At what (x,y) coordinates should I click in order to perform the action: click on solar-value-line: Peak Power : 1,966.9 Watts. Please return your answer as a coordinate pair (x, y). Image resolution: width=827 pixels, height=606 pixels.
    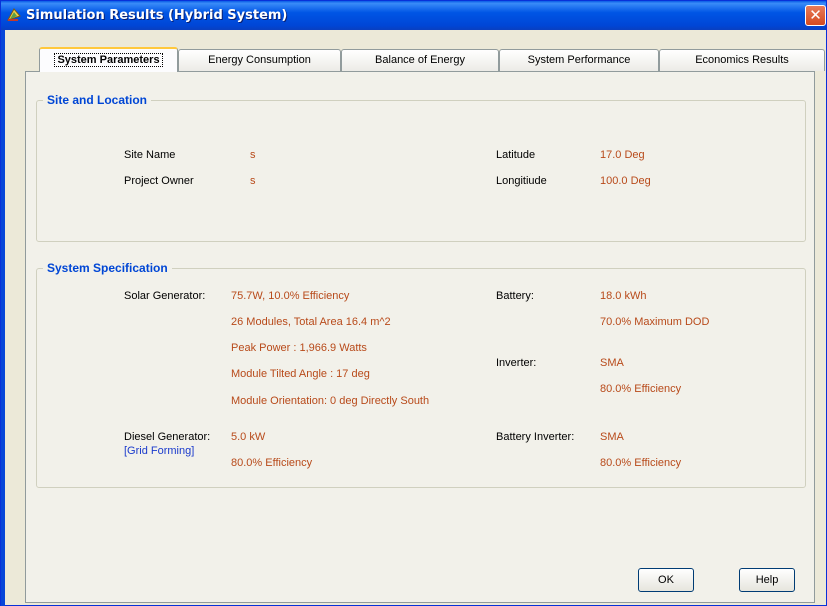
    Looking at the image, I should click on (299, 348).